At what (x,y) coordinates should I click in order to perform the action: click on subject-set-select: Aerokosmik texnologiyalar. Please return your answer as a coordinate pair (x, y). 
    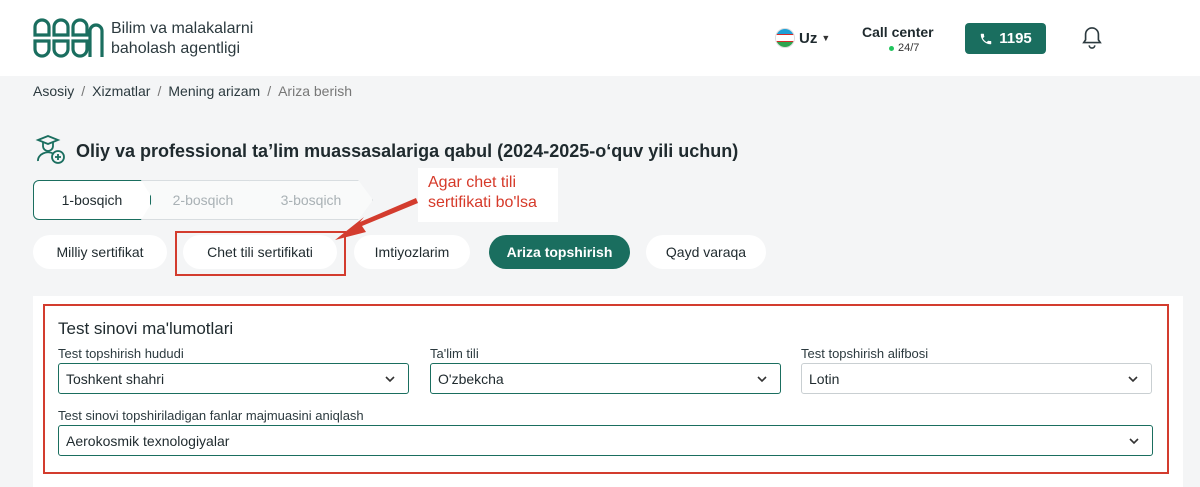
    Looking at the image, I should click on (605, 440).